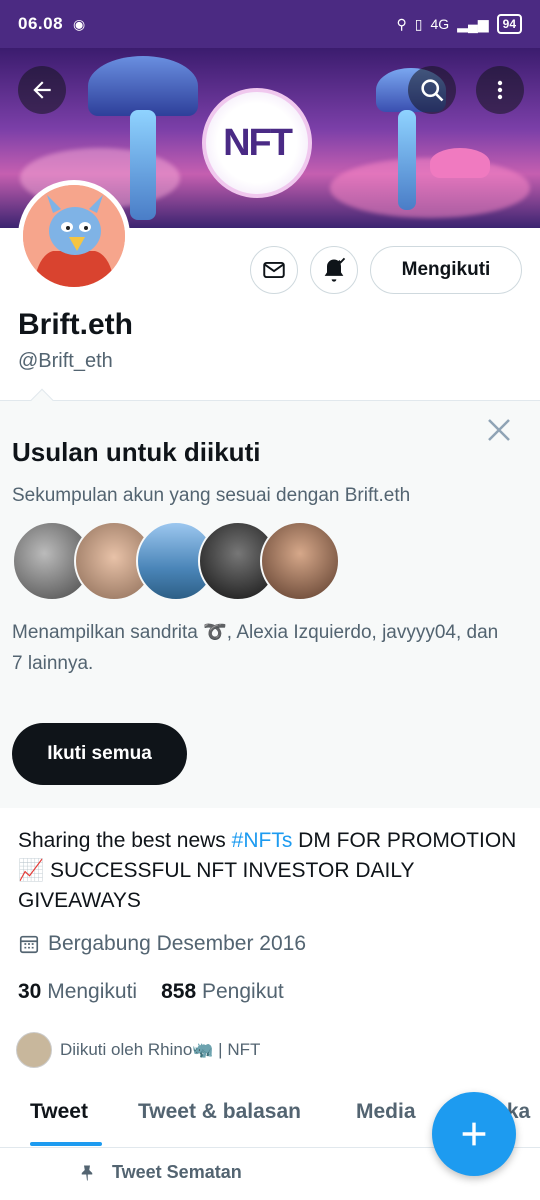 The image size is (540, 1200). I want to click on battery-level: 94, so click(509, 24).